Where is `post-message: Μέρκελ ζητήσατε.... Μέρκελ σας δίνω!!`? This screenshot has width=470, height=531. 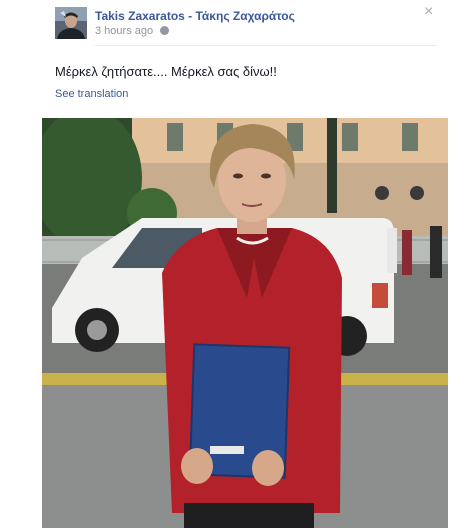
post-message: Μέρκελ ζητήσατε.... Μέρκελ σας δίνω!! is located at coordinates (166, 71).